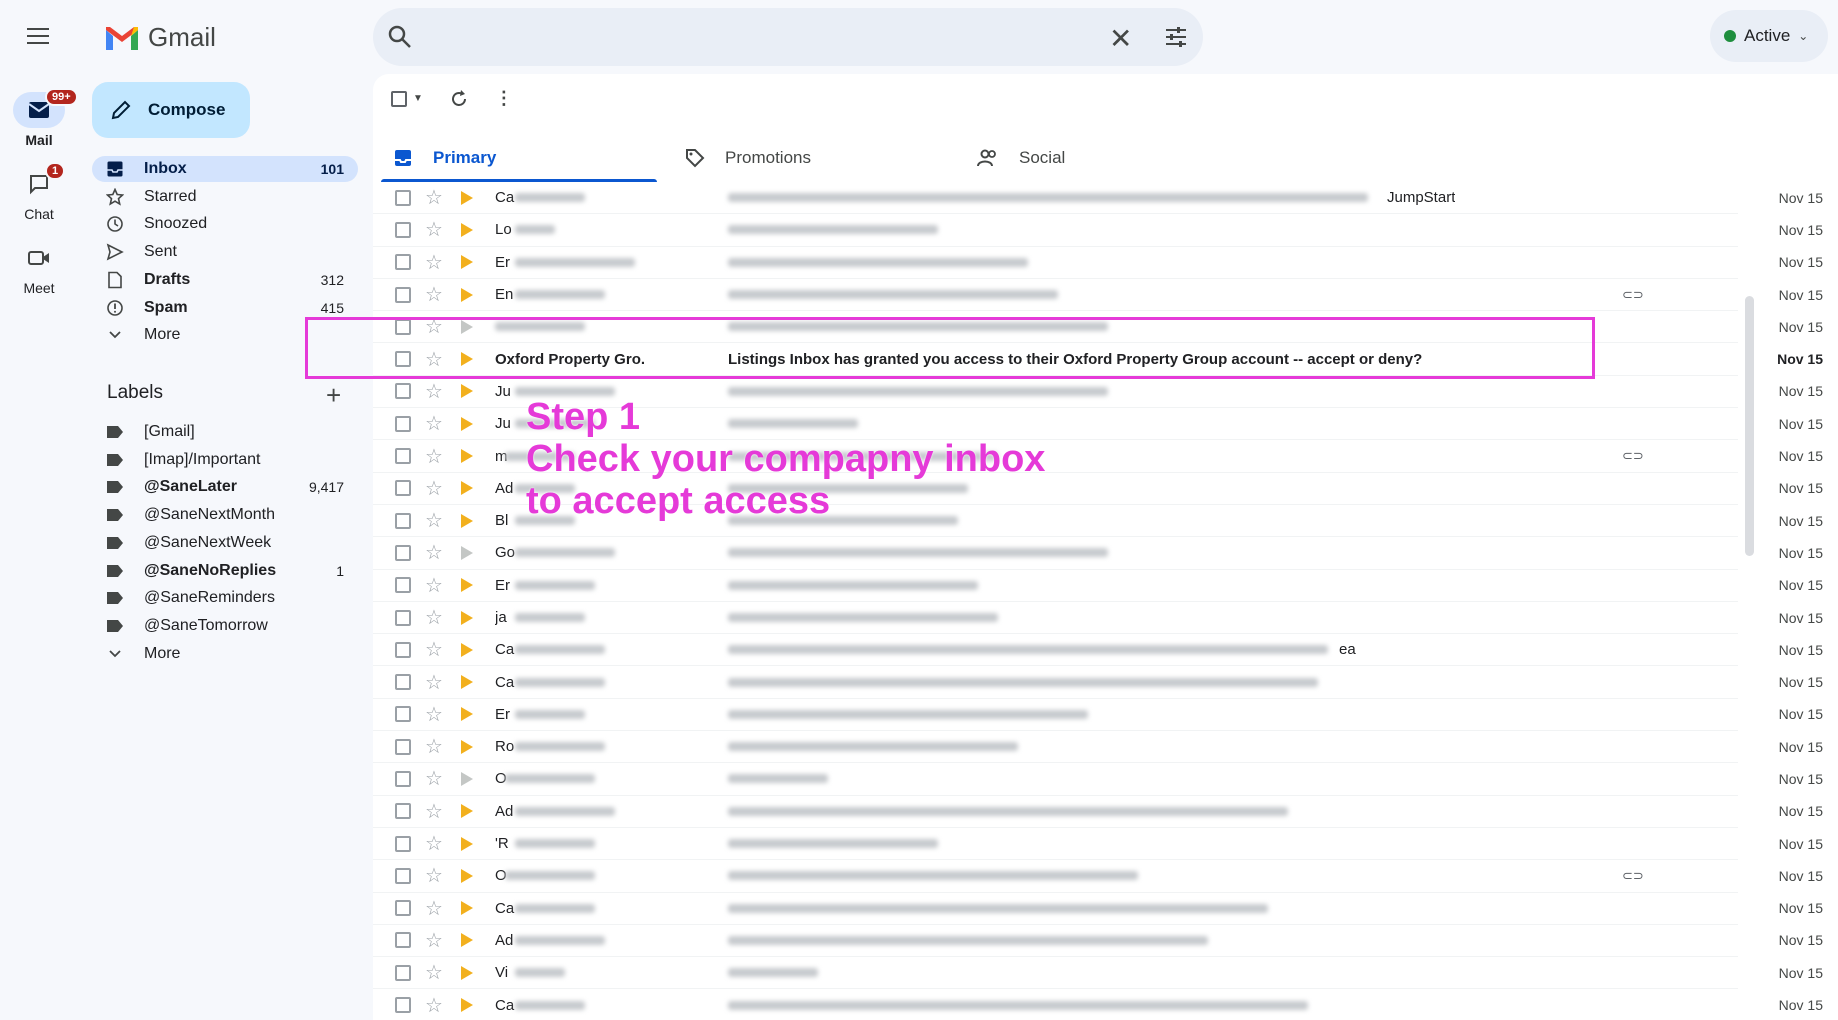 This screenshot has height=1020, width=1838. What do you see at coordinates (225, 487) in the screenshot?
I see `label-item-2: @SaneLater 9,417` at bounding box center [225, 487].